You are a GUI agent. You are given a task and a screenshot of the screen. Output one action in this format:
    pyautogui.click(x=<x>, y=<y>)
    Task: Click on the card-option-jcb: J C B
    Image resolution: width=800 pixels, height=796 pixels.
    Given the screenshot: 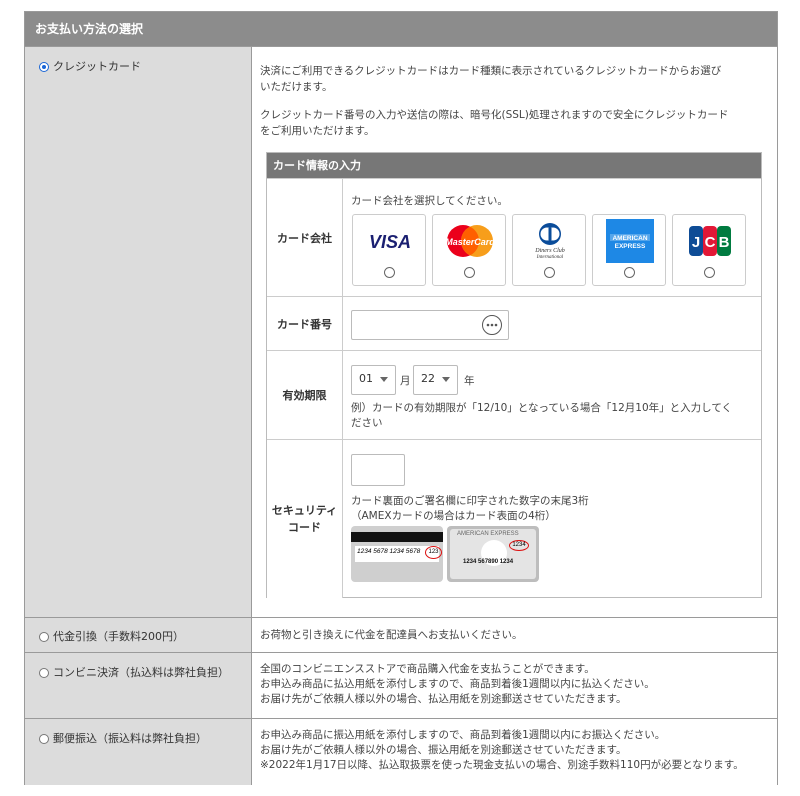 What is the action you would take?
    pyautogui.click(x=709, y=250)
    